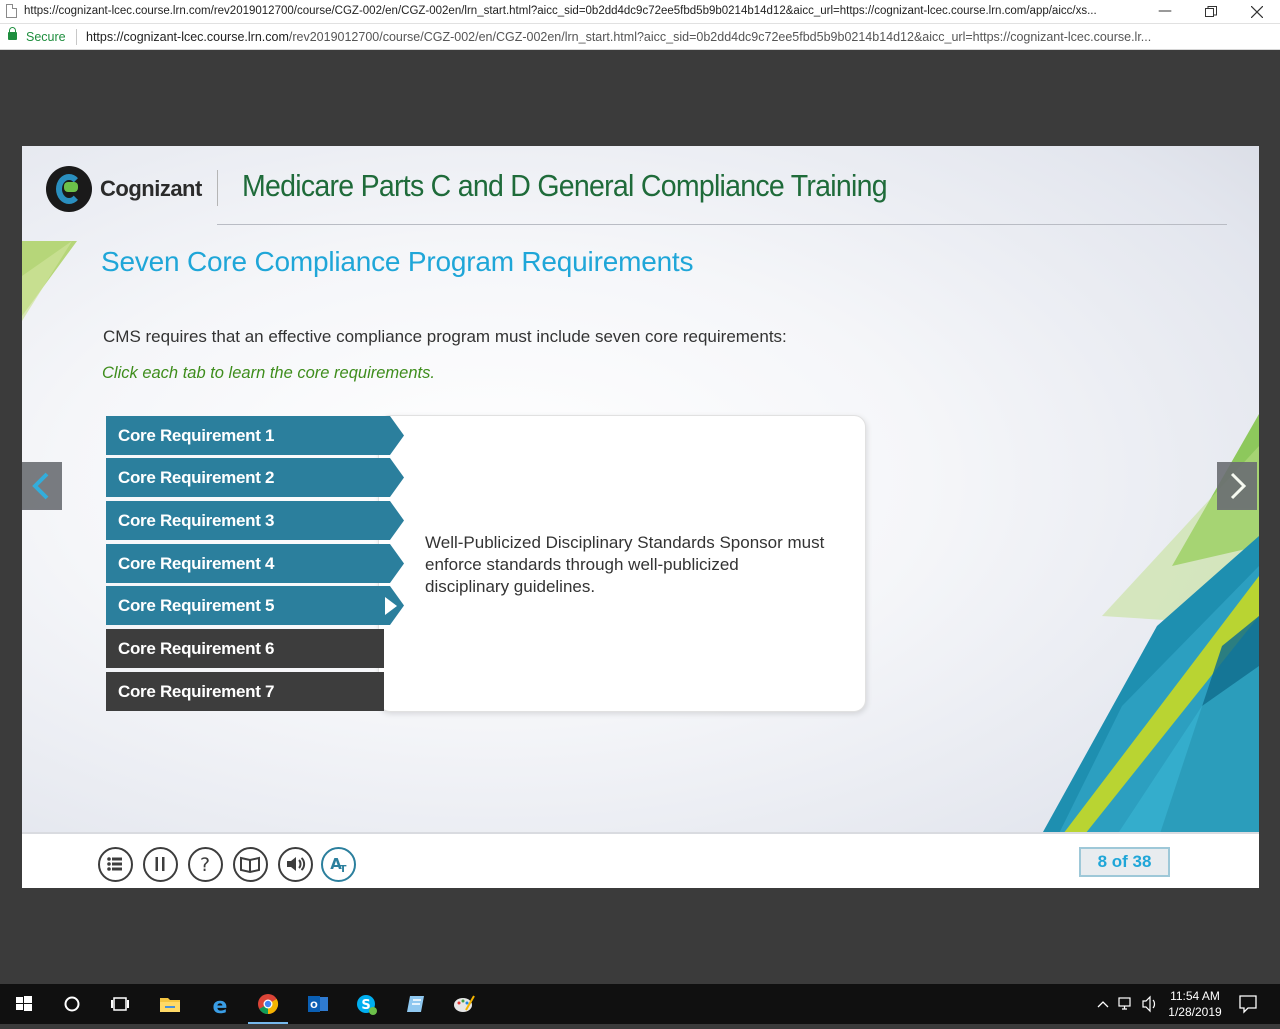 Image resolution: width=1280 pixels, height=1029 pixels. I want to click on taskbar: e O S 11:54 AM 1/28/2019, so click(640, 1004).